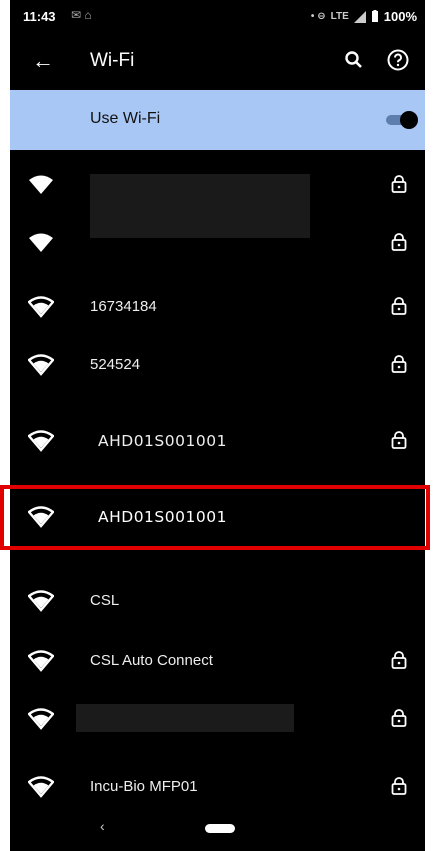 The width and height of the screenshot is (435, 851). I want to click on status-right: • ⊖ LTE 100%, so click(364, 16).